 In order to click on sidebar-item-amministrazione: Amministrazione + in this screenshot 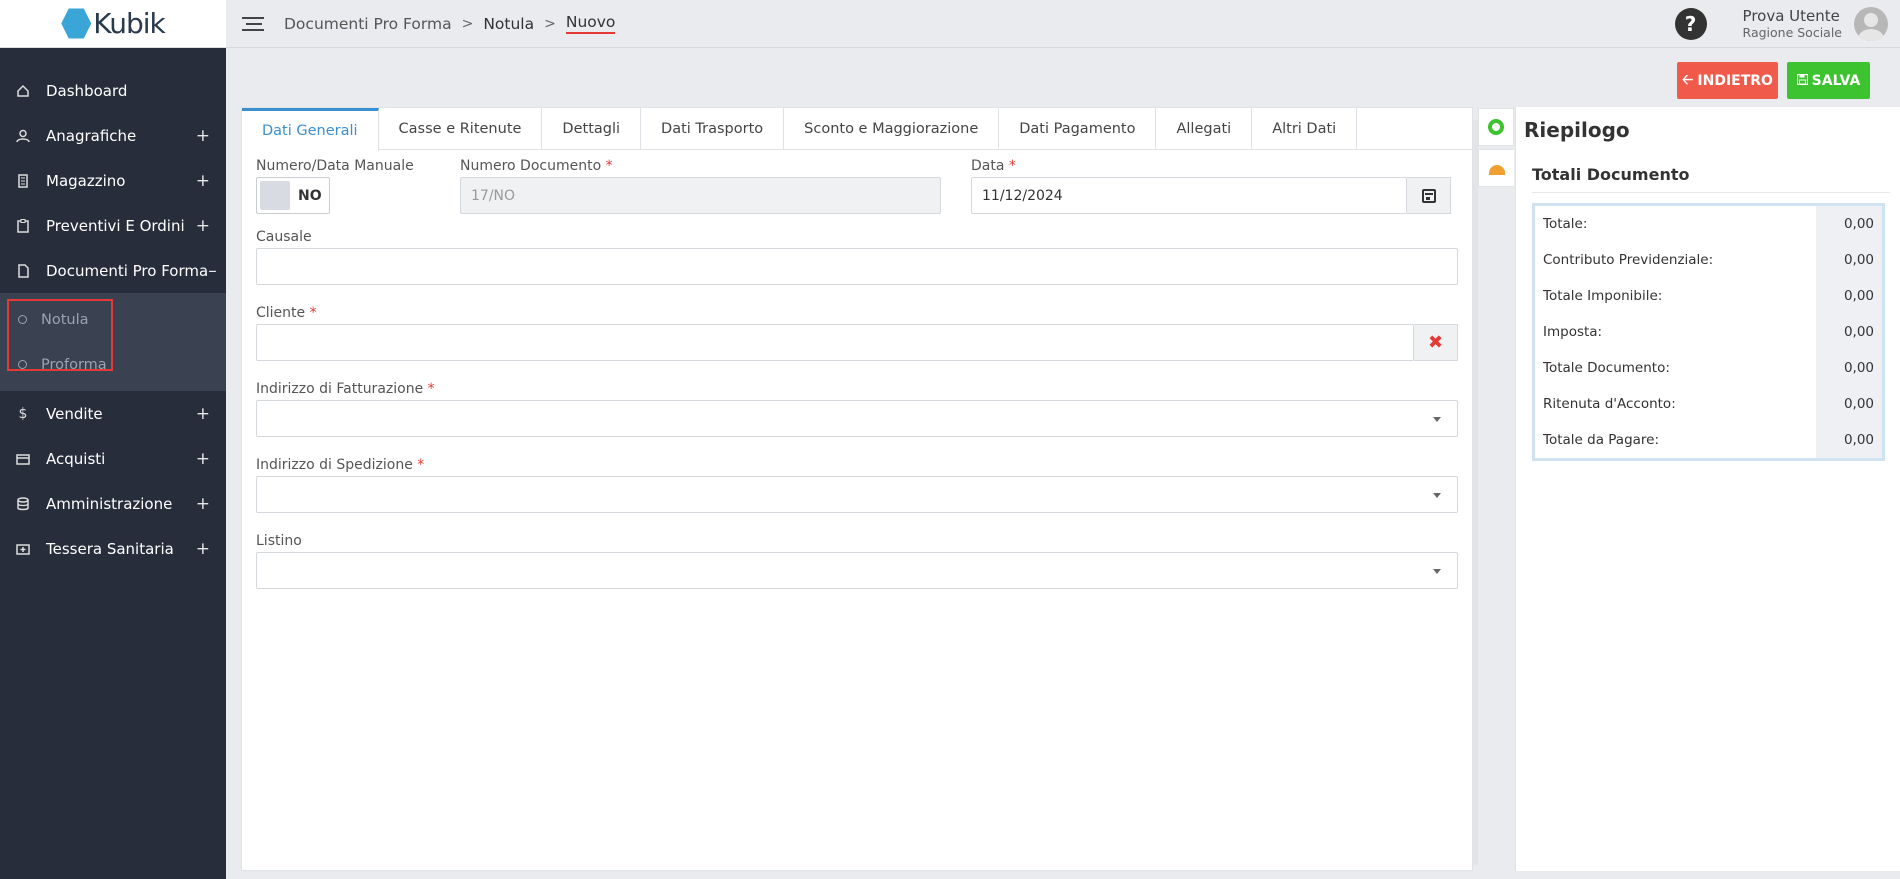, I will do `click(113, 503)`.